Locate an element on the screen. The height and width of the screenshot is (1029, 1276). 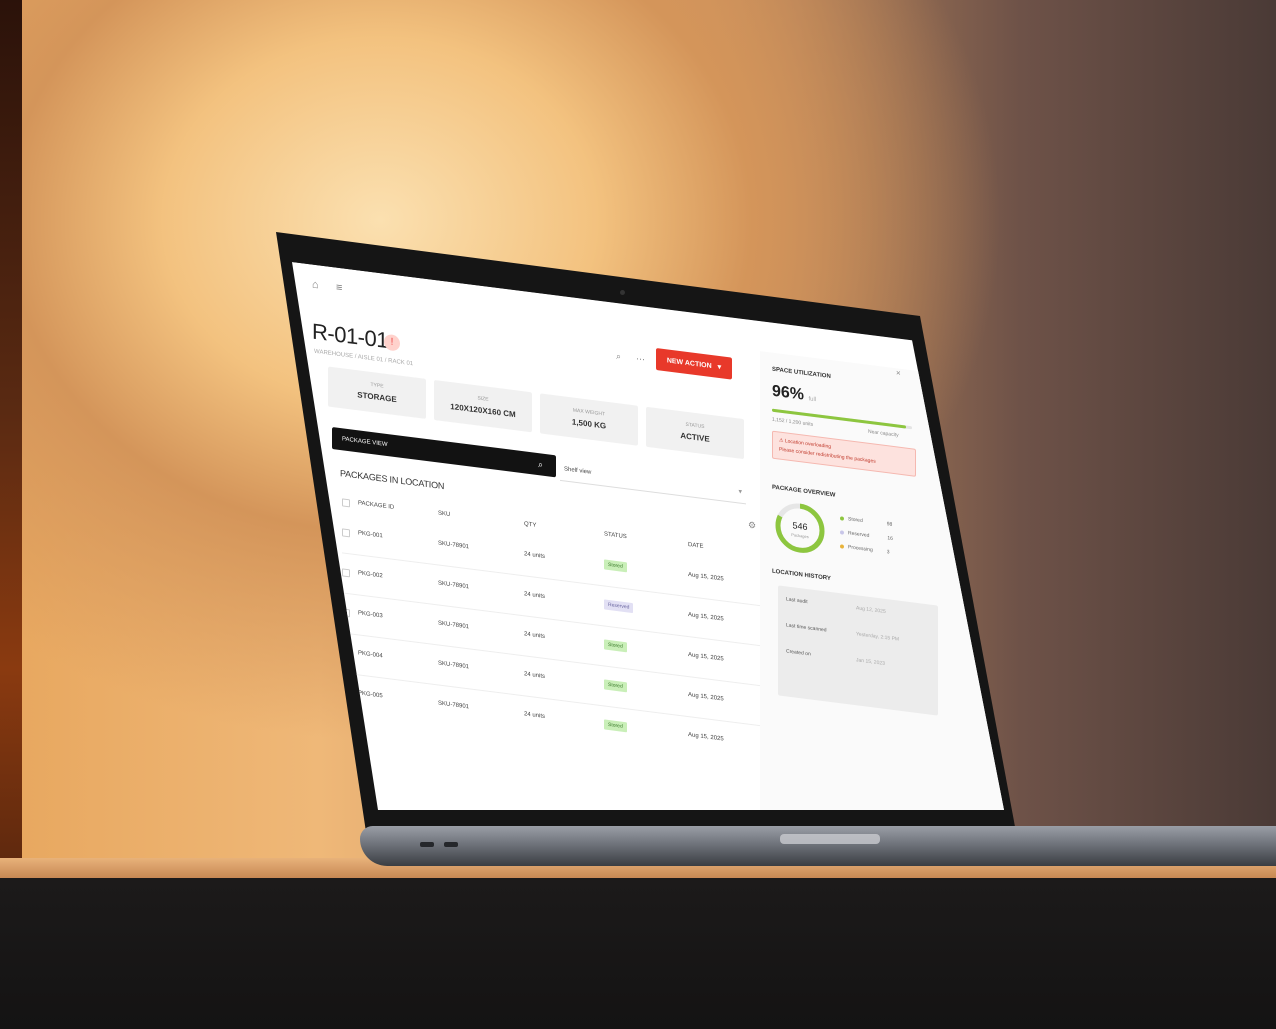
new-action-button: NEW ACTION ▾ is located at coordinates (694, 363).